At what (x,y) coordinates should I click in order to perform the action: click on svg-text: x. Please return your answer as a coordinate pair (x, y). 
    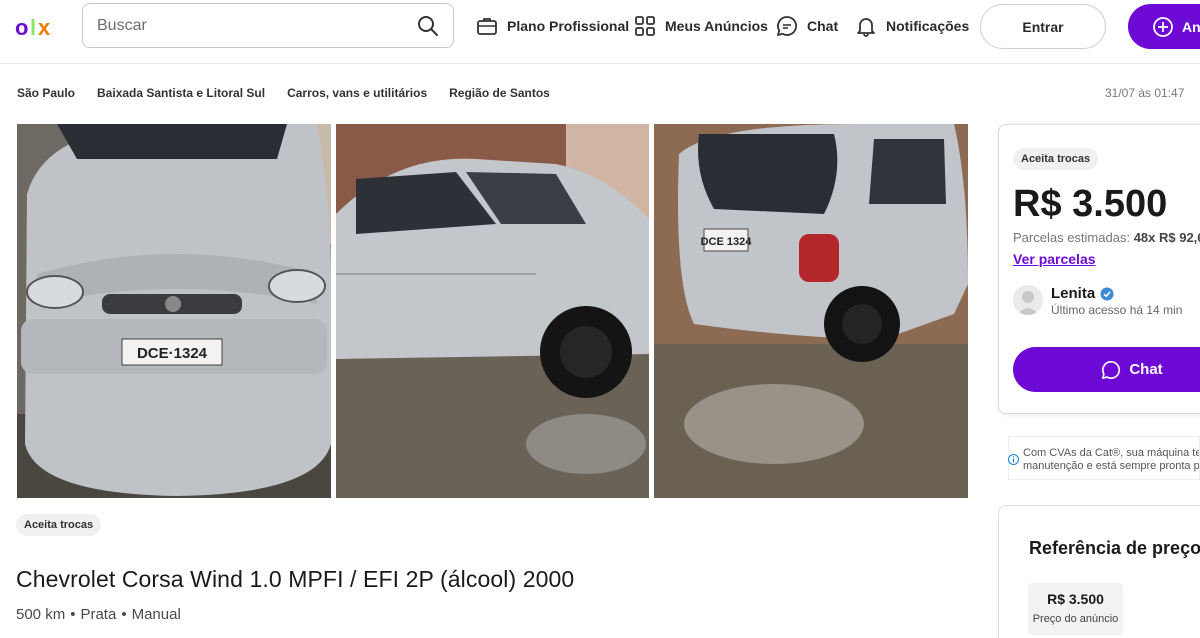
    Looking at the image, I should click on (44, 27).